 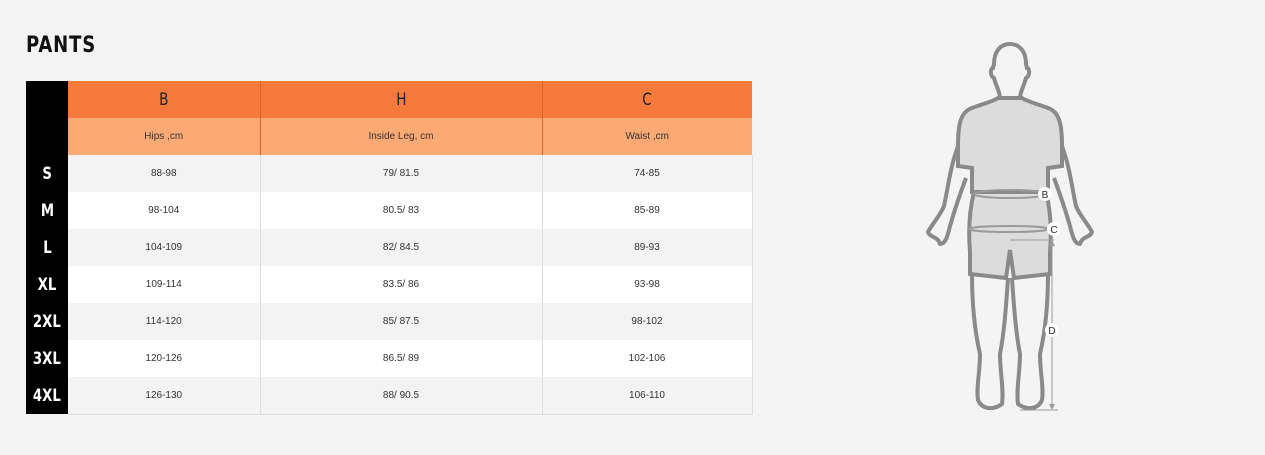 I want to click on inside-leg-value: 86.5/ 89, so click(x=401, y=358).